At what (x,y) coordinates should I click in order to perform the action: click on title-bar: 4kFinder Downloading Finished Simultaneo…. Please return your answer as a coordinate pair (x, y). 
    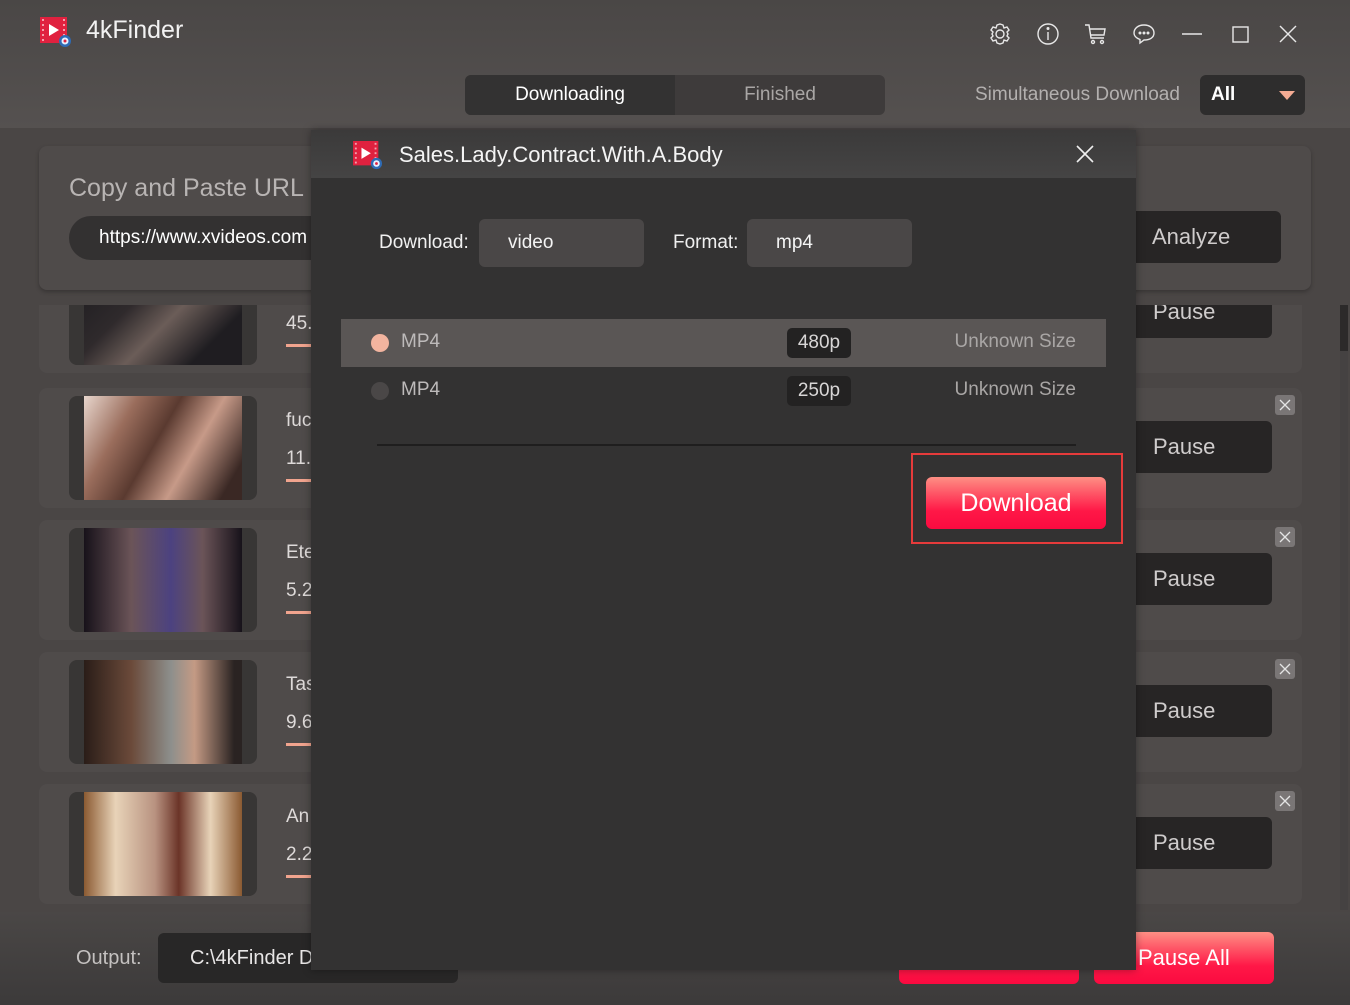
    Looking at the image, I should click on (675, 64).